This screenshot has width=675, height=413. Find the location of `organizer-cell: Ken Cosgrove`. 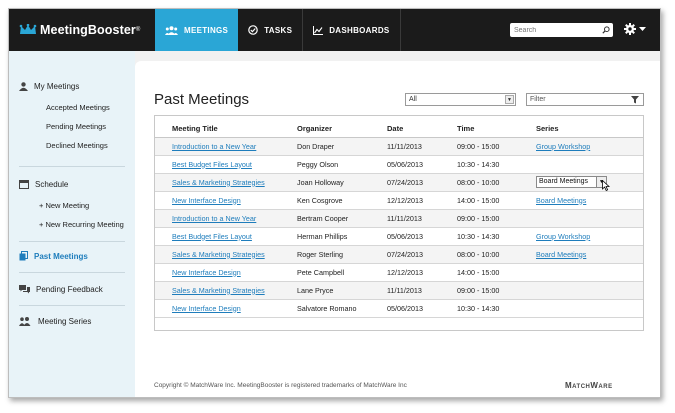

organizer-cell: Ken Cosgrove is located at coordinates (342, 200).